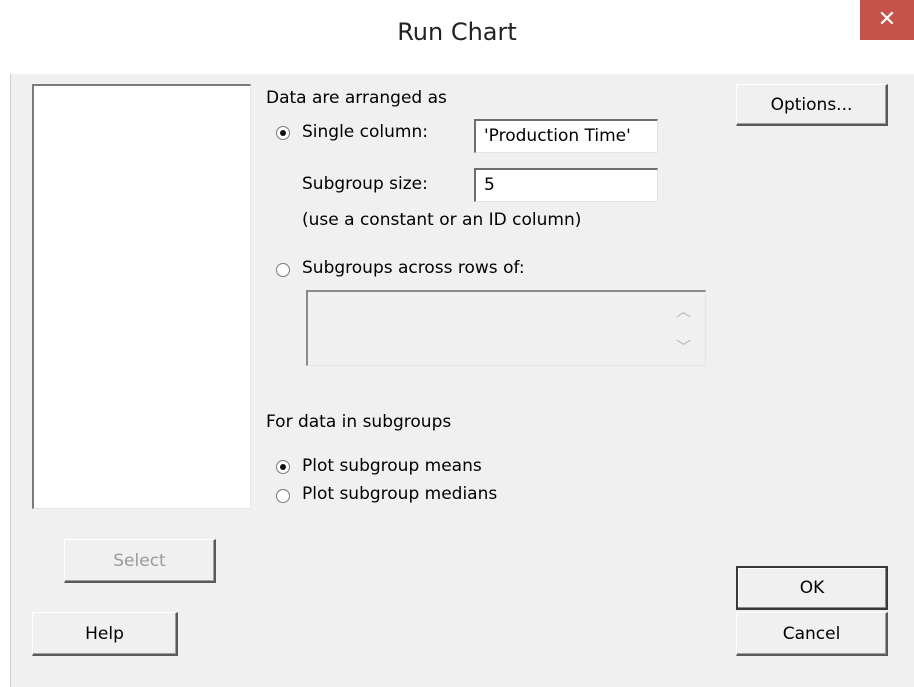 The height and width of the screenshot is (687, 914). I want to click on select-button: Select, so click(140, 561).